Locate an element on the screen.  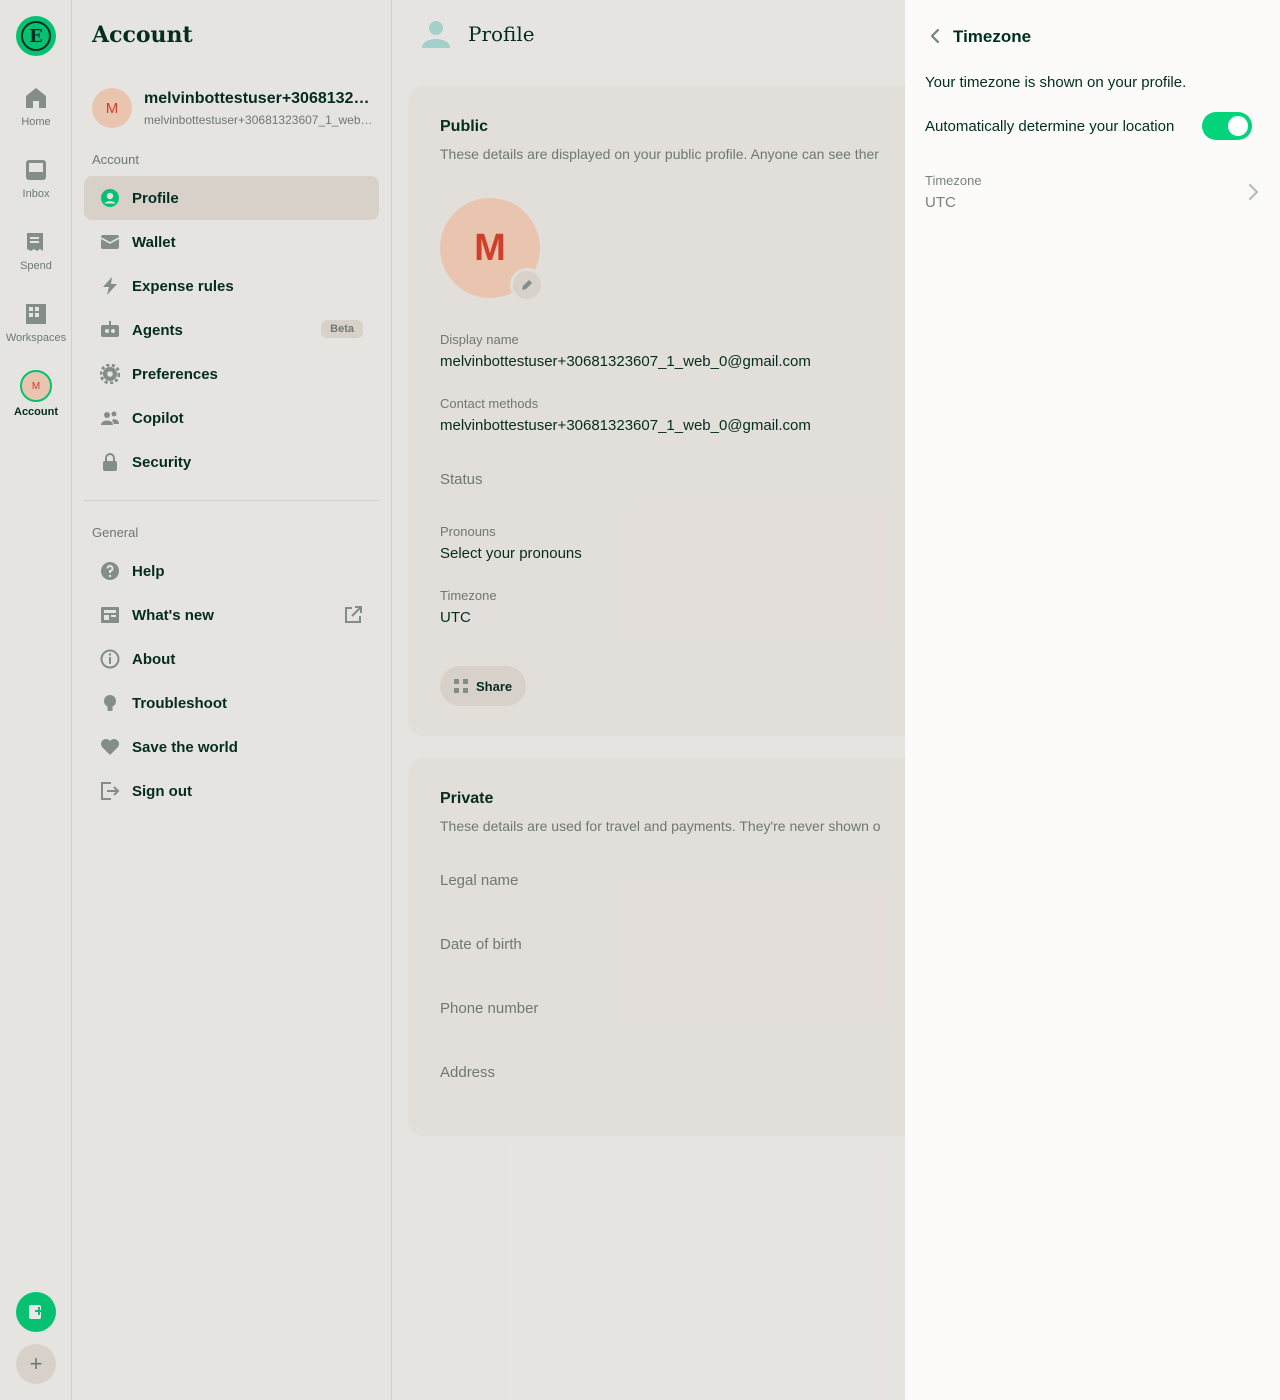
panel-title: Timezone is located at coordinates (992, 36).